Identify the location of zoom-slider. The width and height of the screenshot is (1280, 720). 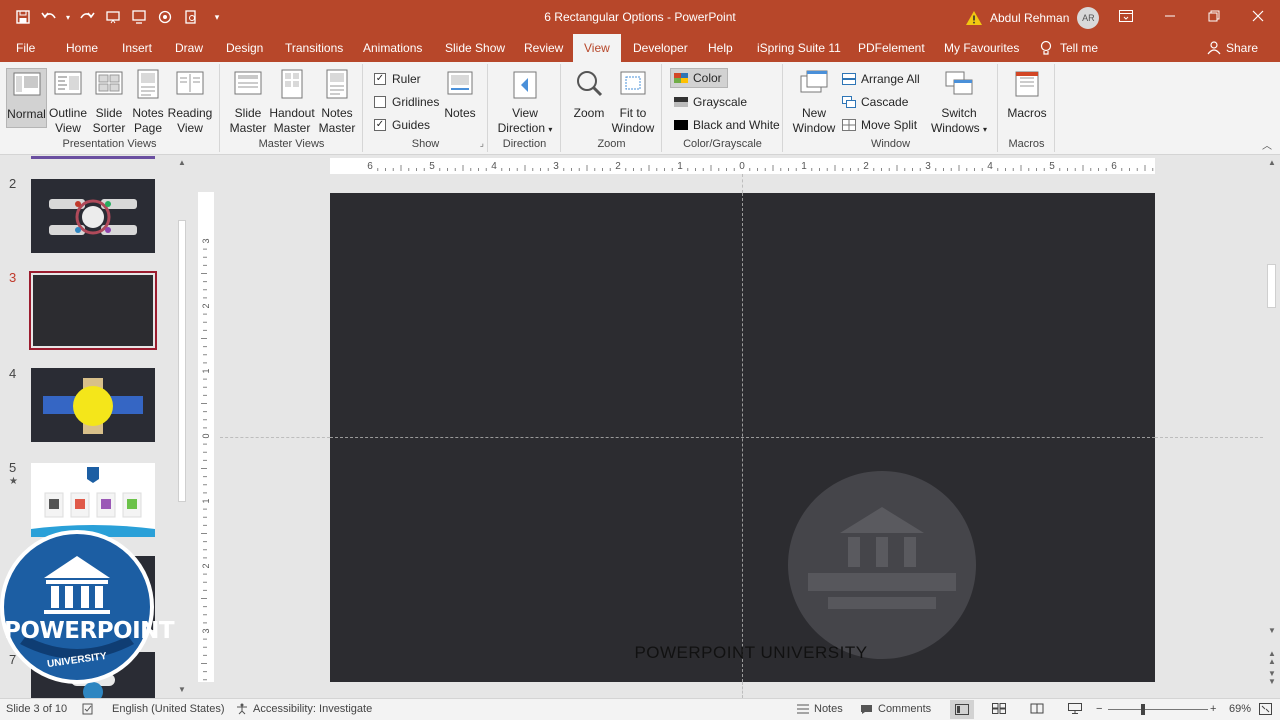
(1158, 709).